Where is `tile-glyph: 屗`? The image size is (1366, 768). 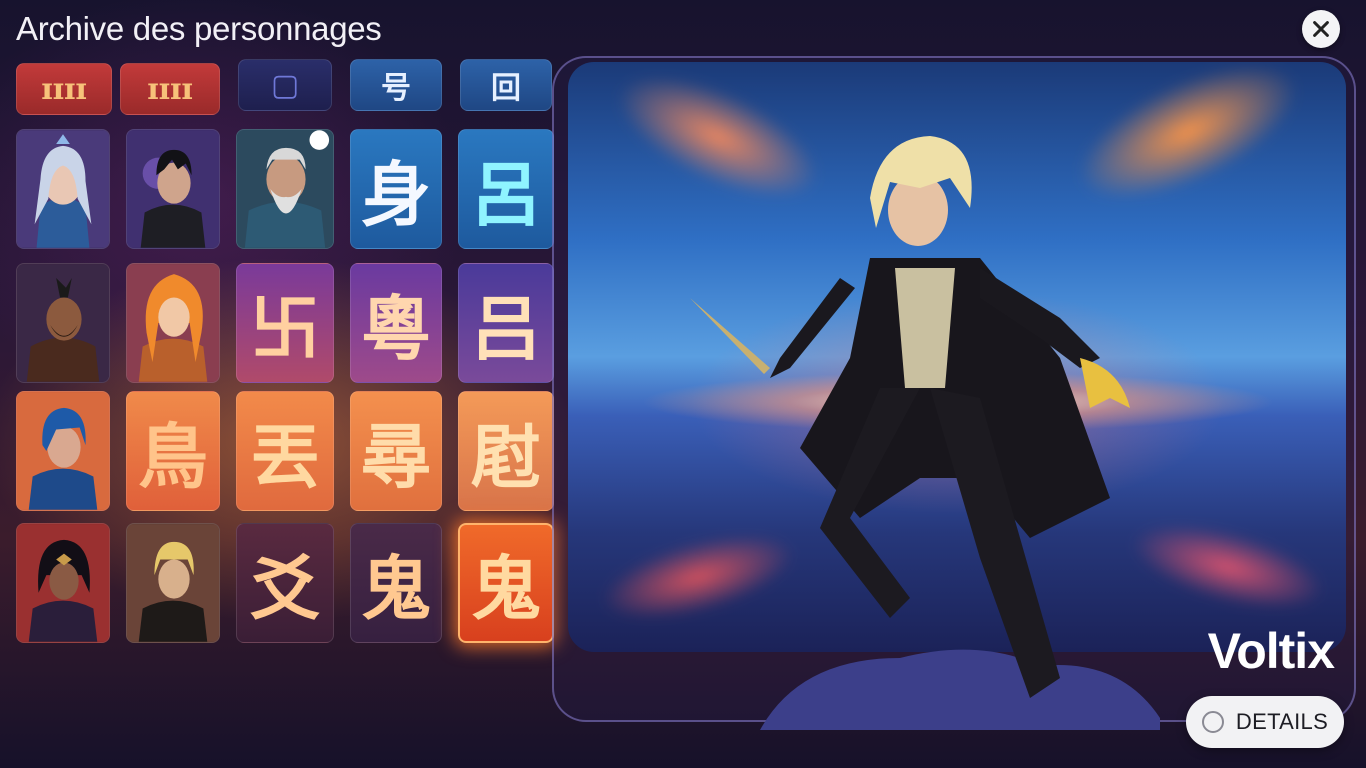 tile-glyph: 屗 is located at coordinates (506, 456).